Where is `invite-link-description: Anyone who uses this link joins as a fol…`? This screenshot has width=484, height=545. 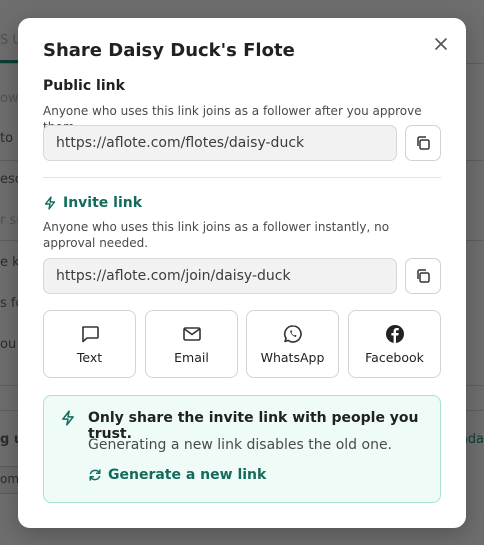 invite-link-description: Anyone who uses this link joins as a fol… is located at coordinates (216, 235).